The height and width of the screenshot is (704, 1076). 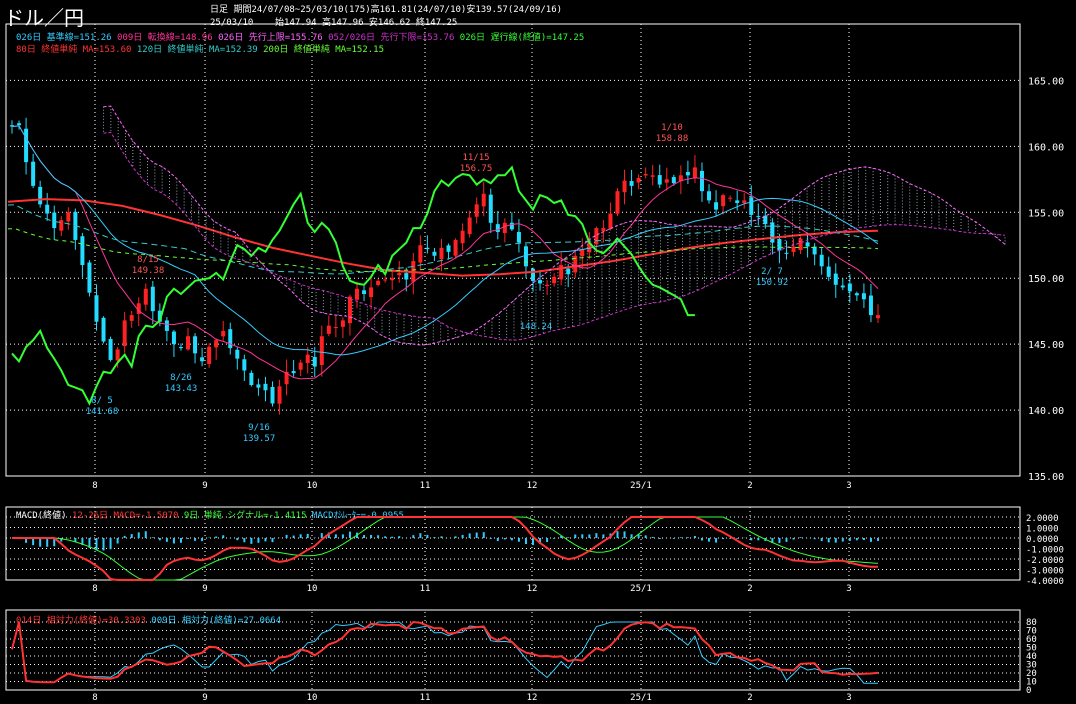 What do you see at coordinates (1046, 147) in the screenshot?
I see `y-tick-main: 160.00` at bounding box center [1046, 147].